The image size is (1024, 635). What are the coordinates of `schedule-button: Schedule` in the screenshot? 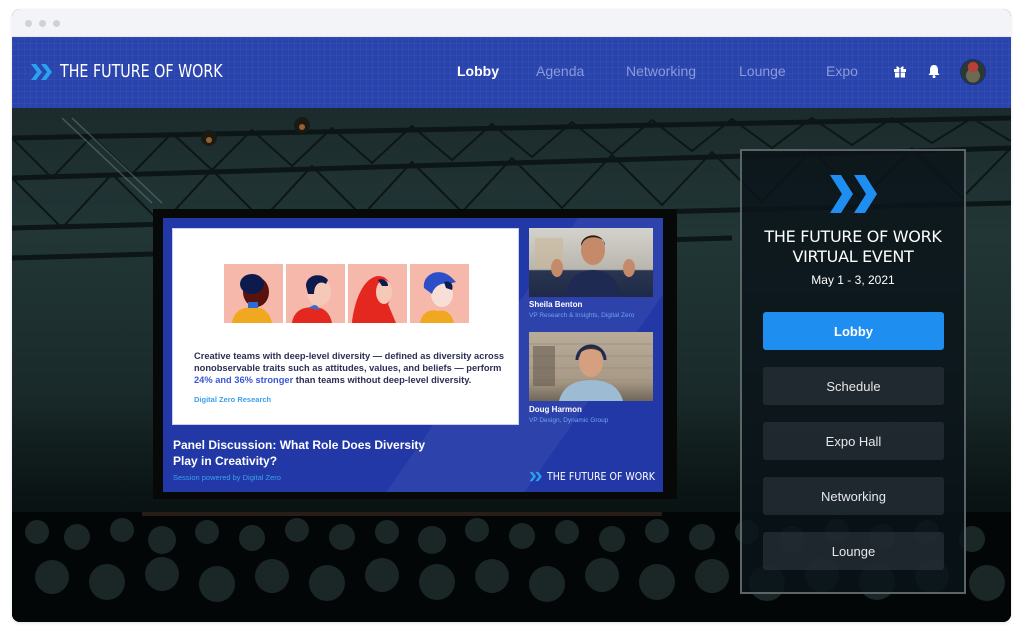 It's located at (853, 386).